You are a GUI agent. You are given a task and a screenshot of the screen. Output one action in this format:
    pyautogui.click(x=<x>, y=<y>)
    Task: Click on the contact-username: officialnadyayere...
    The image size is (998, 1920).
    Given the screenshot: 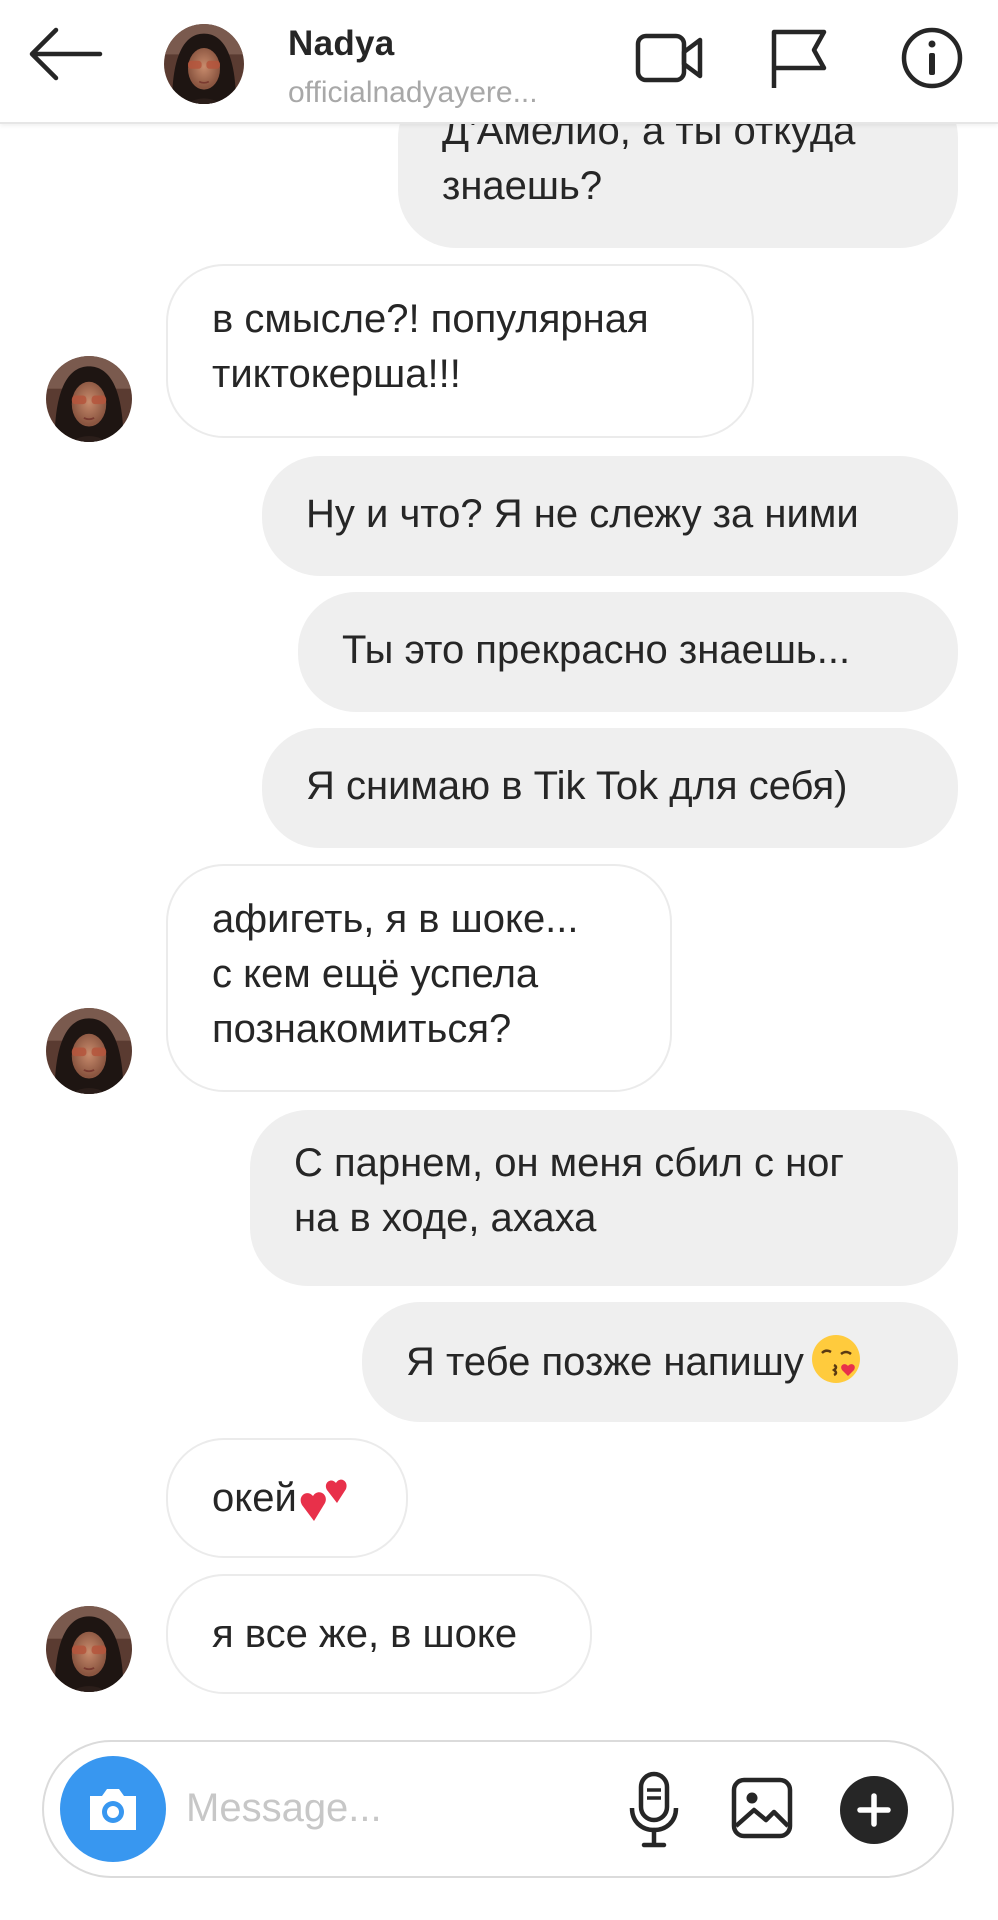 What is the action you would take?
    pyautogui.click(x=413, y=93)
    